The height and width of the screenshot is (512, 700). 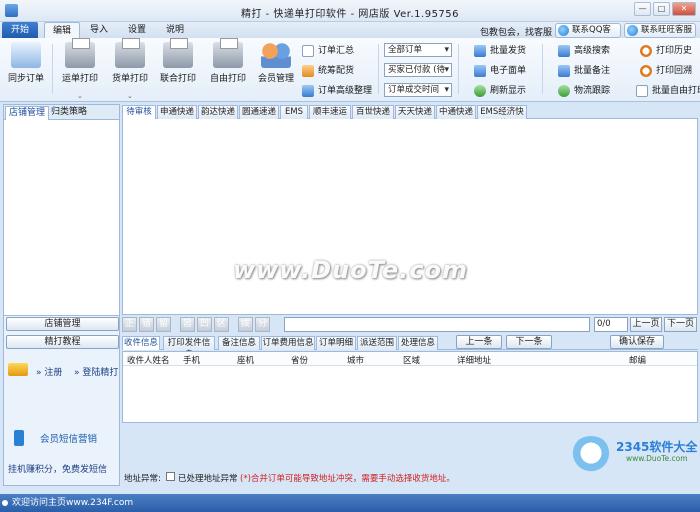 What do you see at coordinates (170, 476) in the screenshot?
I see `address-processed-checkbox` at bounding box center [170, 476].